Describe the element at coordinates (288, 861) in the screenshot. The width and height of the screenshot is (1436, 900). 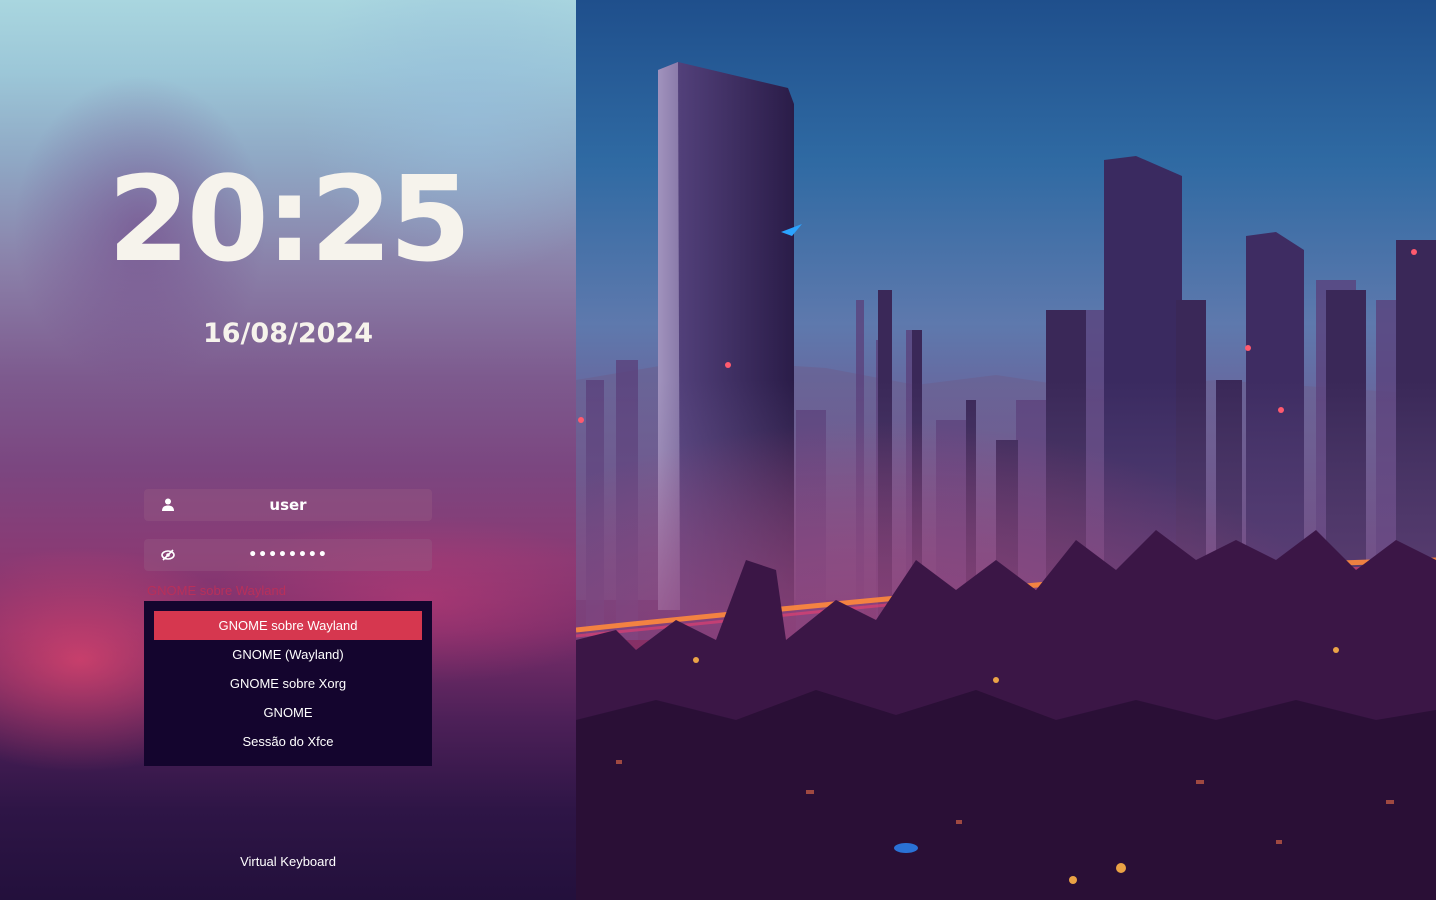
I see `virtual-keyboard-button: Virtual Keyboard` at that location.